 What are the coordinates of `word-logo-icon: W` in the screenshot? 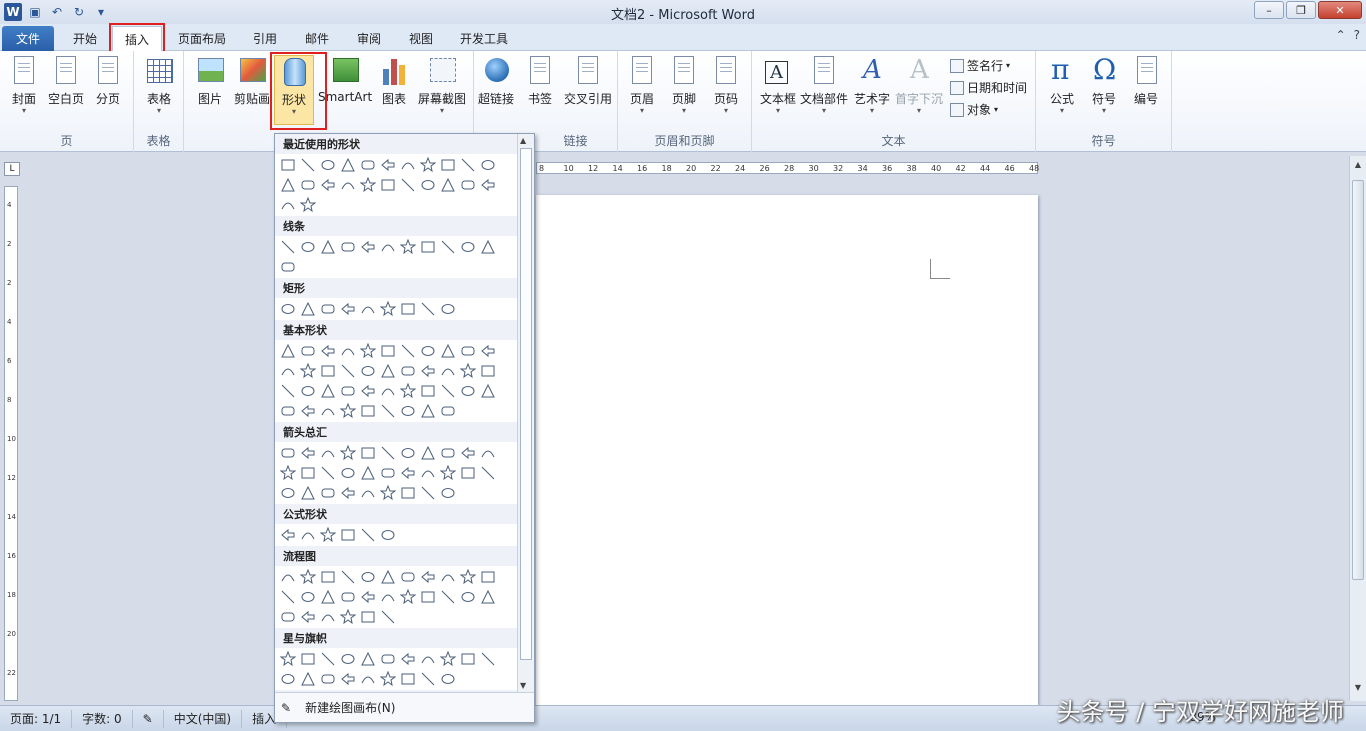 It's located at (13, 12).